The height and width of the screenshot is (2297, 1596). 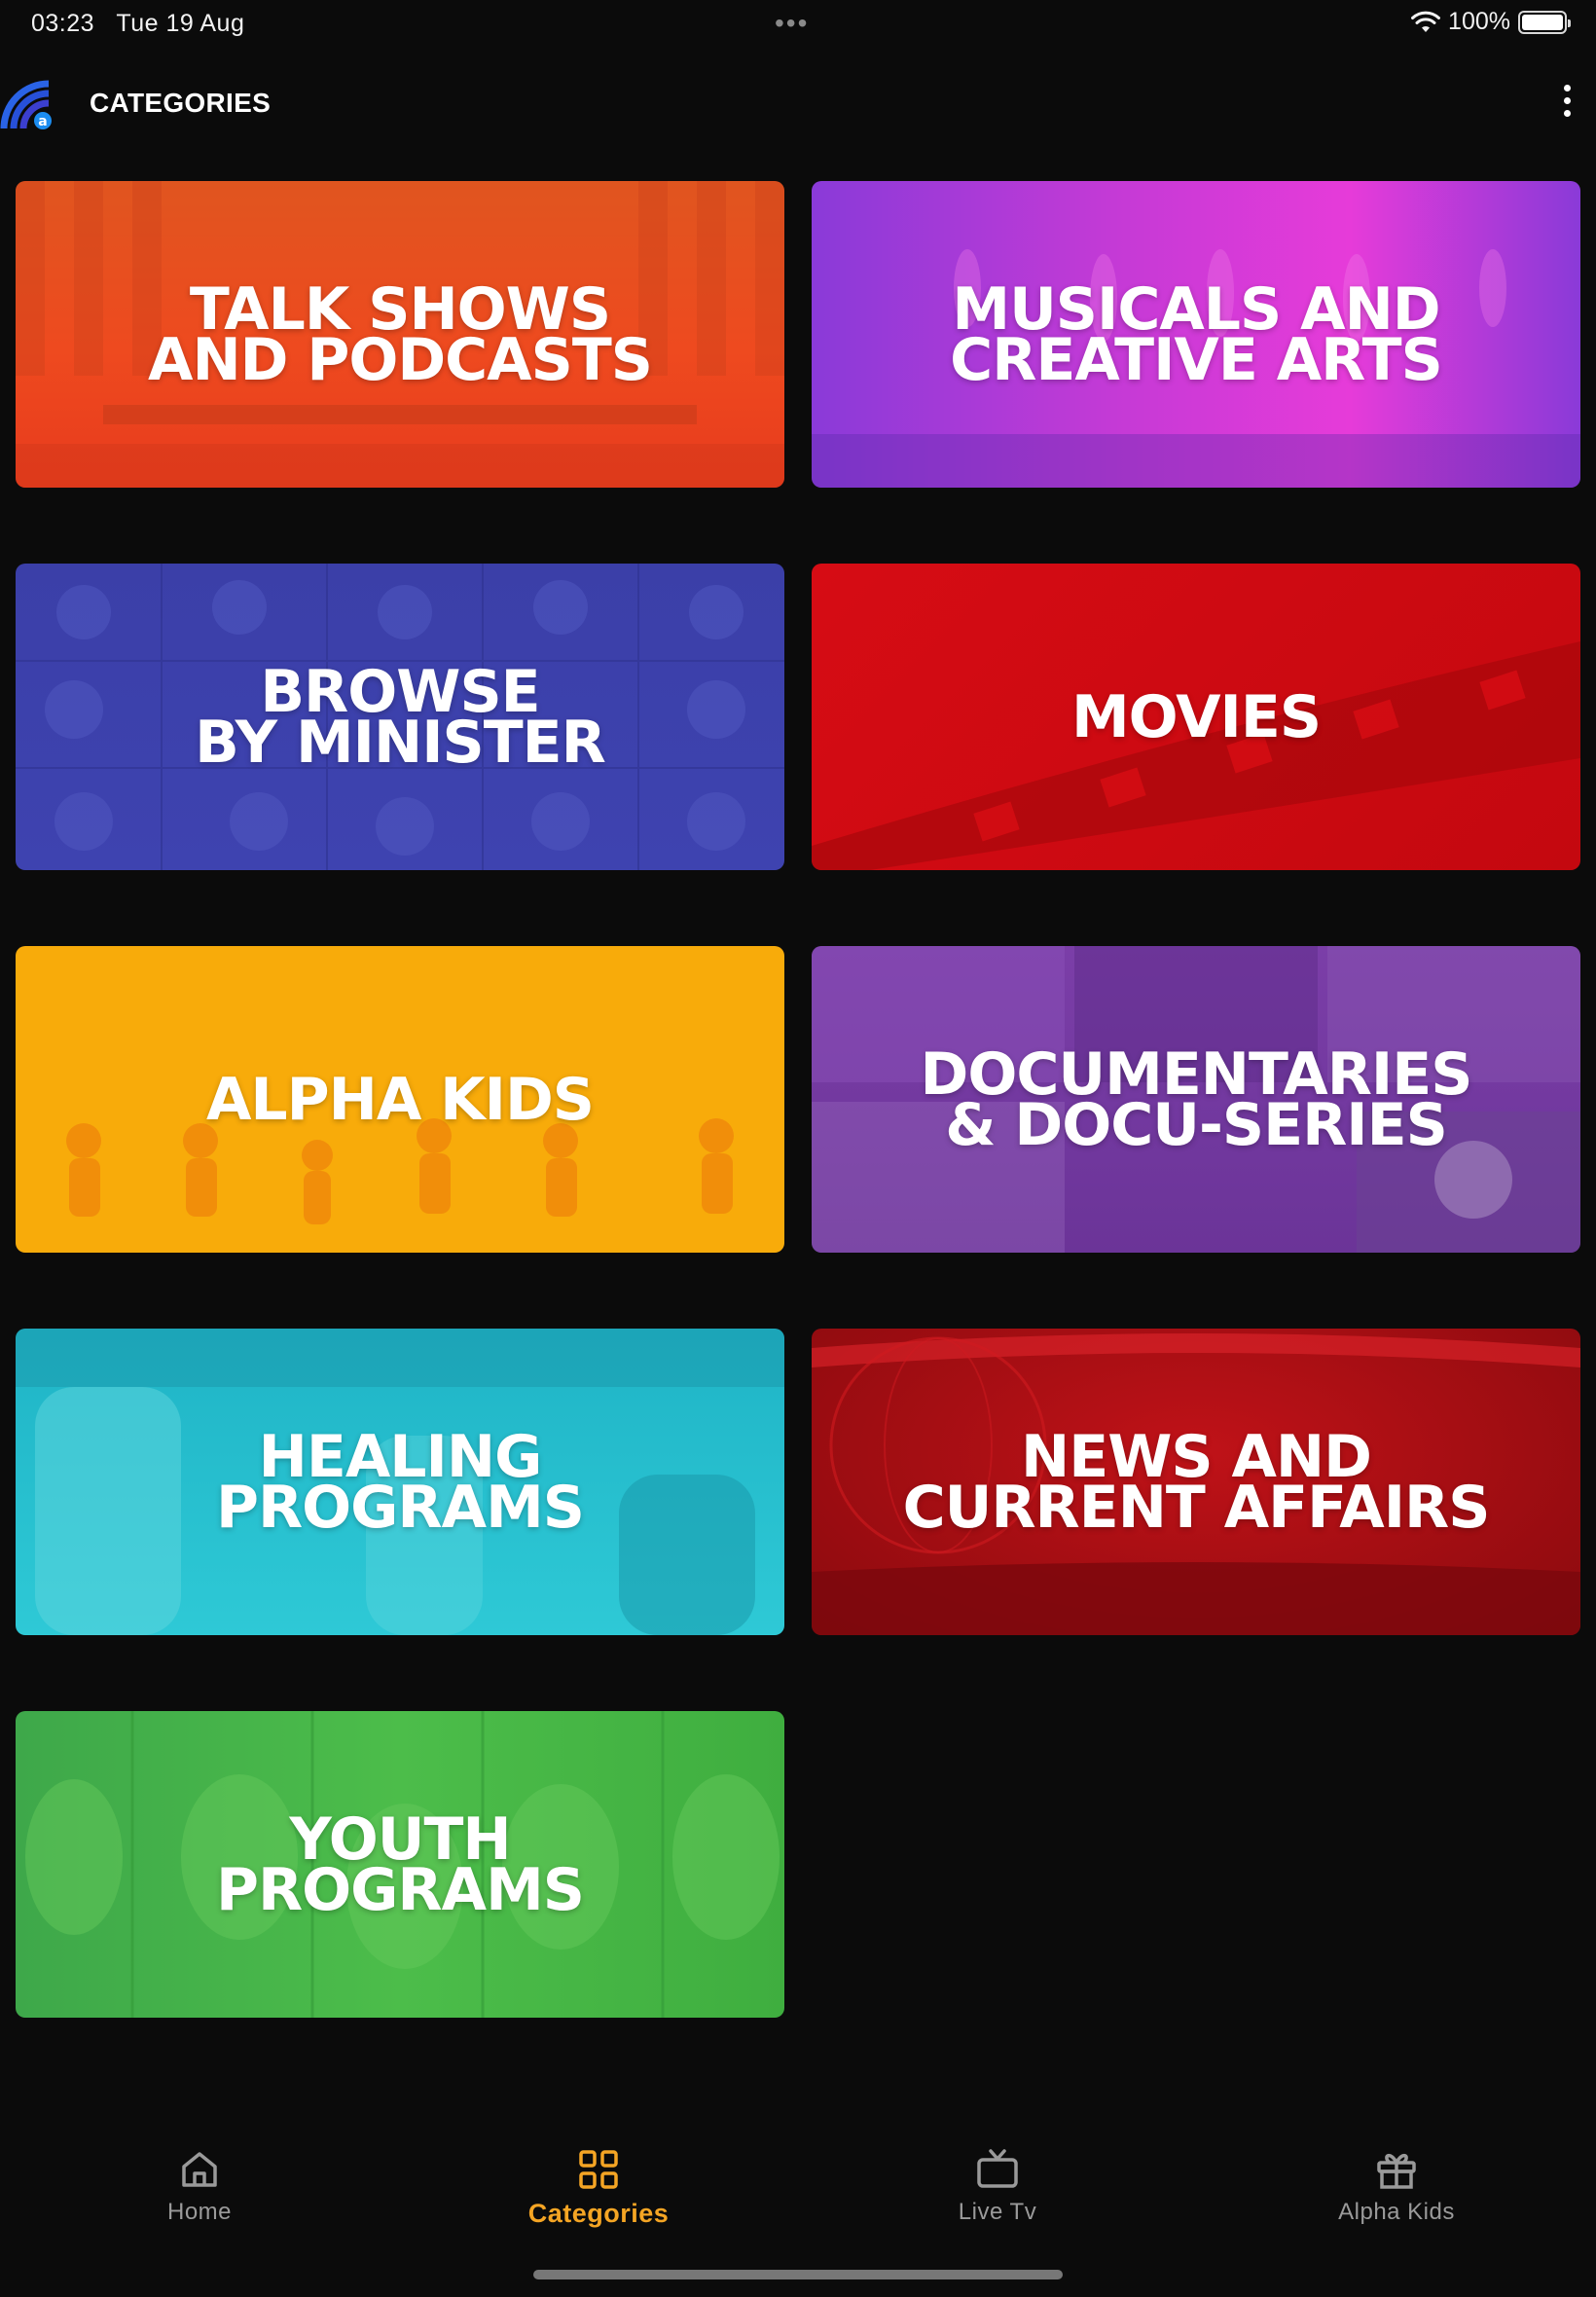 I want to click on bottom-navigation: Home Categories Live Tv Alpha Kids, so click(x=798, y=2199).